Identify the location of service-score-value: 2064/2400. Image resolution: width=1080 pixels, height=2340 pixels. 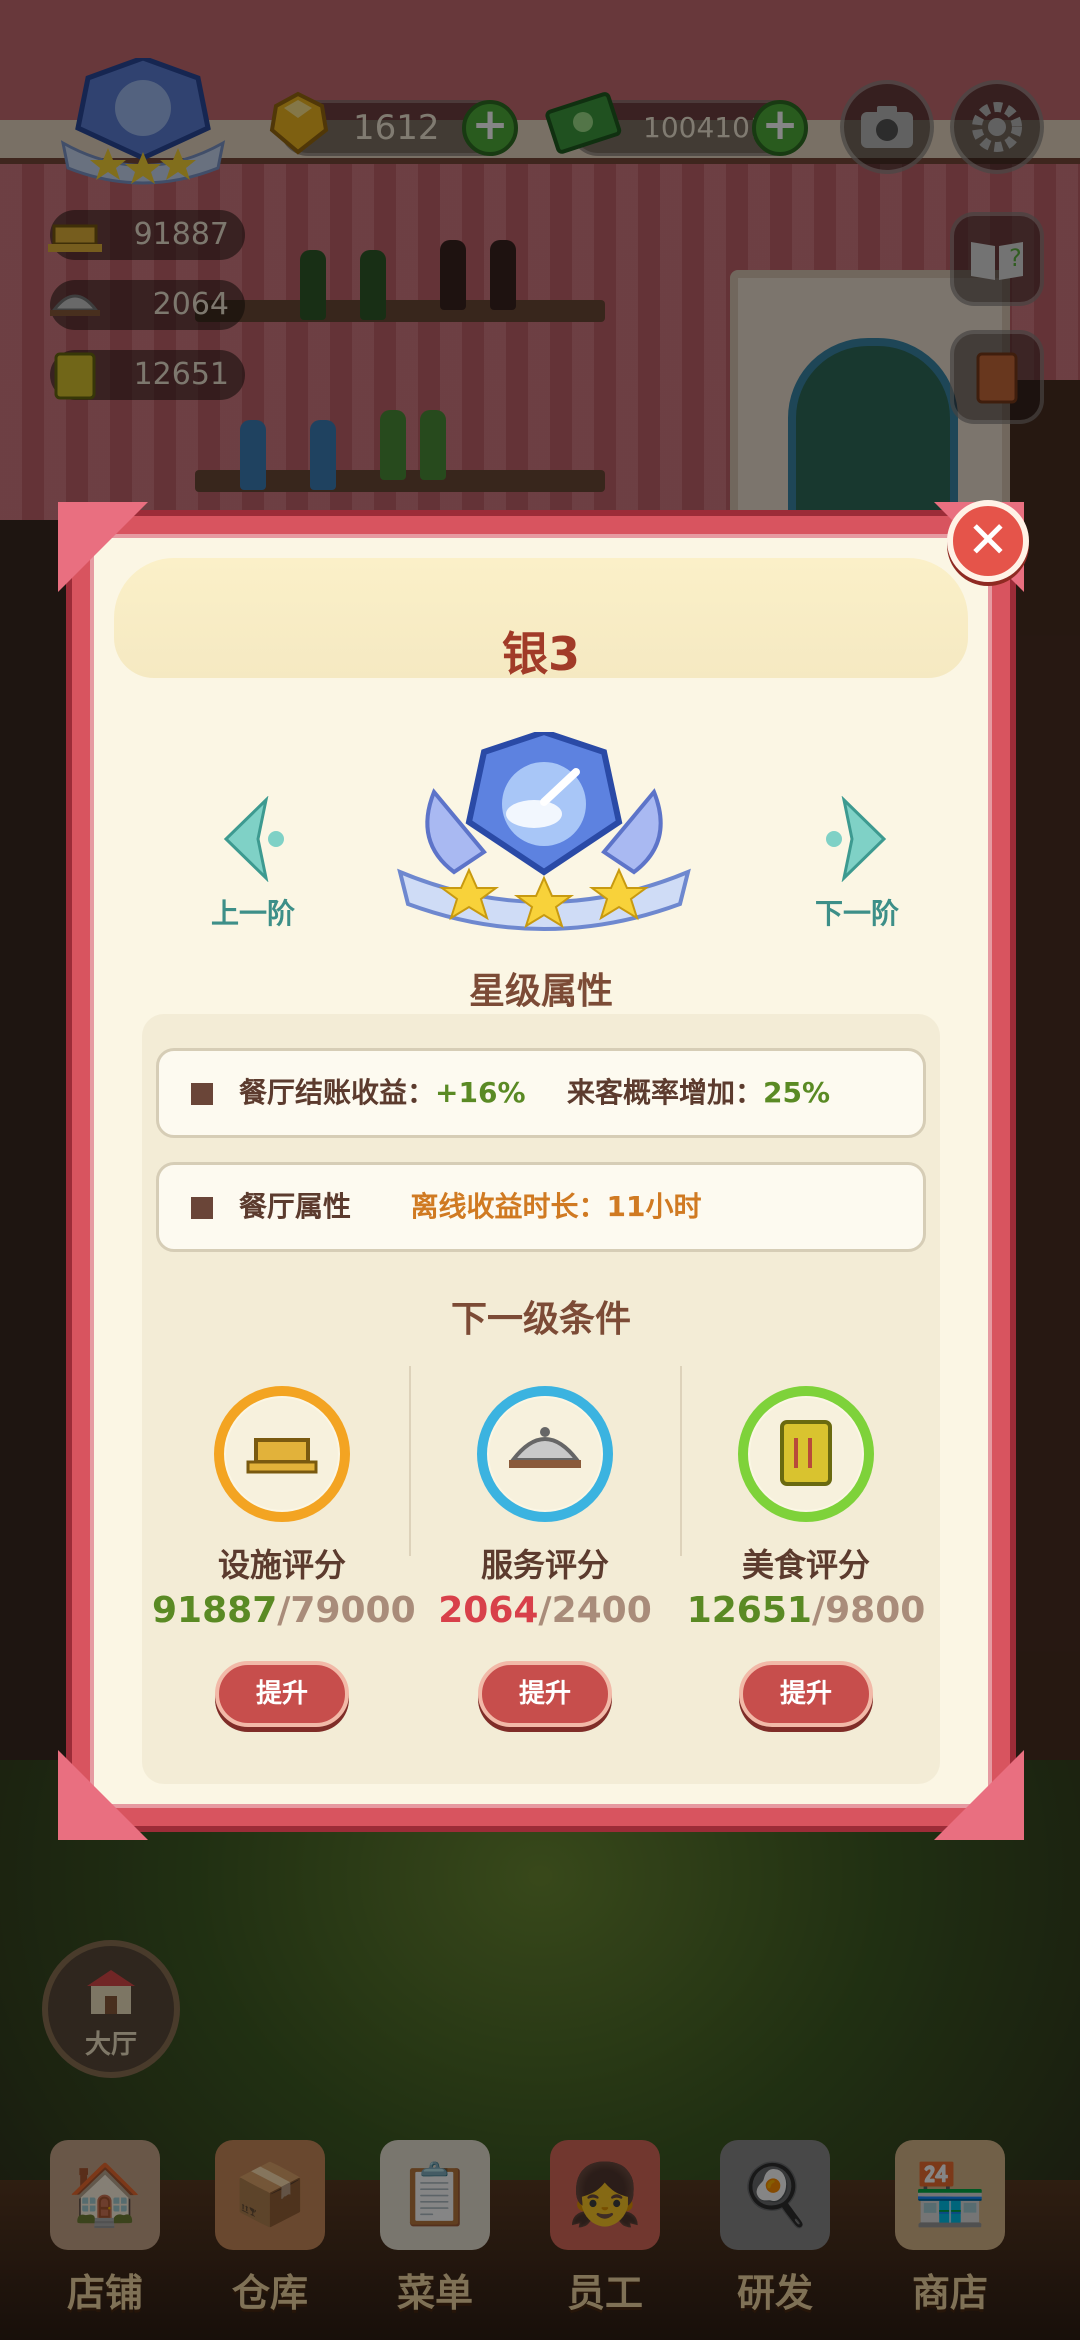
(545, 1610).